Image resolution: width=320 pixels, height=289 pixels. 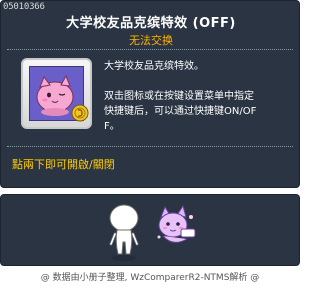 I want to click on divider-bottom, so click(x=150, y=146).